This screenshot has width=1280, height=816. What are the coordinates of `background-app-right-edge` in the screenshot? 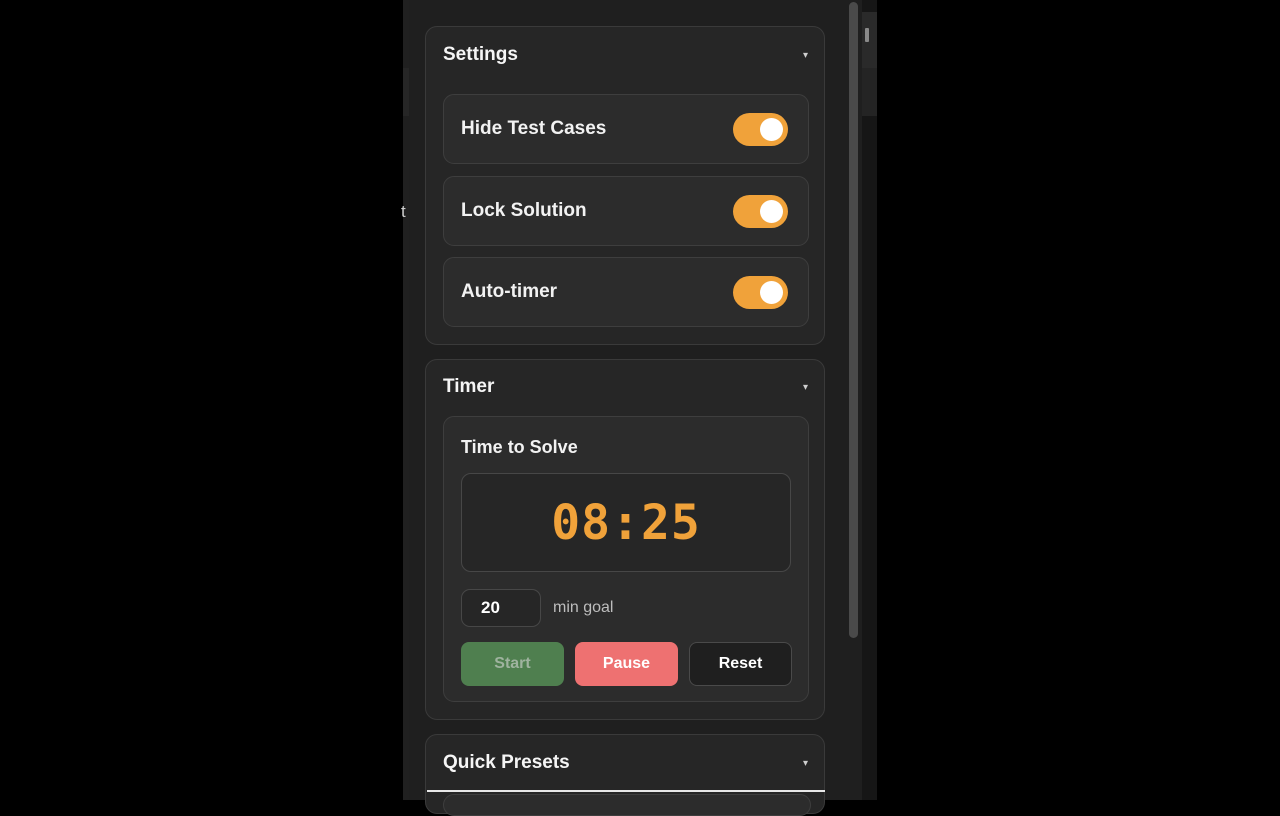 It's located at (869, 400).